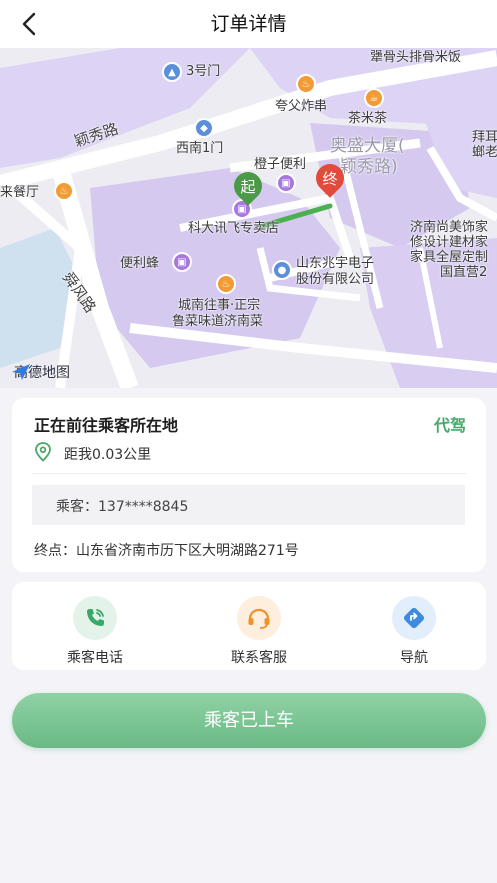 The image size is (497, 883). I want to click on map-label: 西南1门, so click(200, 148).